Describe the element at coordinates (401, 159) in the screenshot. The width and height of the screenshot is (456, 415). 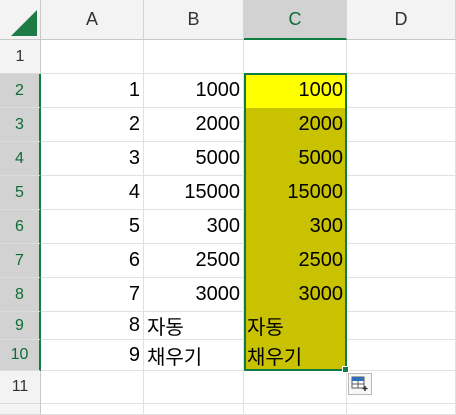
I see `cell-d4` at that location.